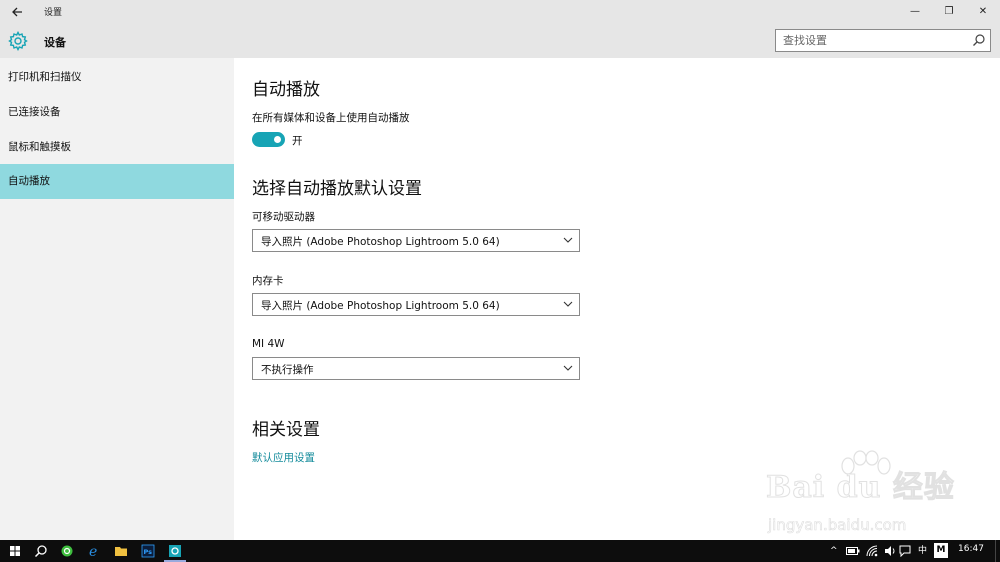 This screenshot has width=1000, height=562. Describe the element at coordinates (117, 77) in the screenshot. I see `sidebar-item-printers-scanners: 打印机和扫描仪` at that location.